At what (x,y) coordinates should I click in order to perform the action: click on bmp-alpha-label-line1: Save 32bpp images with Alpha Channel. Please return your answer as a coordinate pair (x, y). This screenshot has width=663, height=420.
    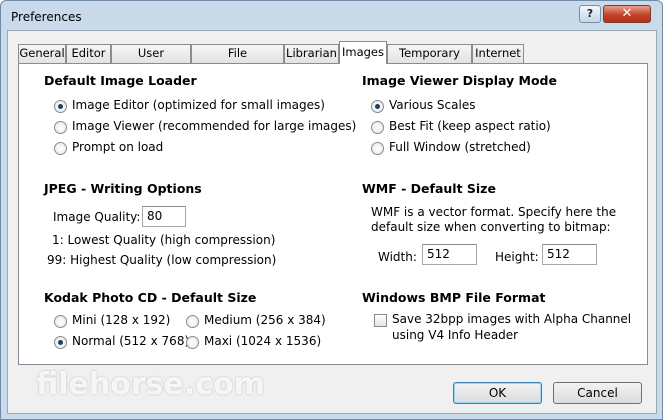
    Looking at the image, I should click on (511, 319).